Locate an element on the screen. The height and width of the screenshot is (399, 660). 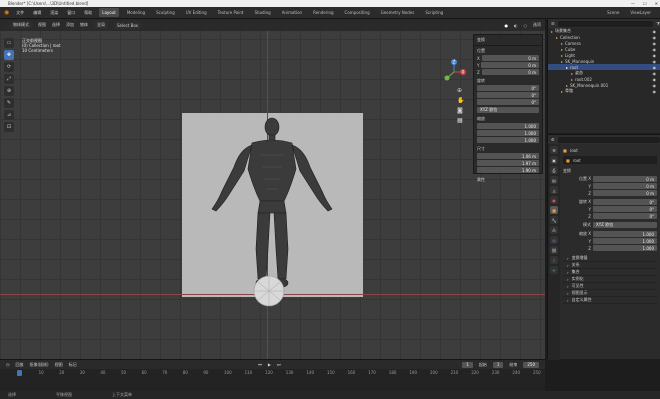
add-cube-tool-icon: ⊡ is located at coordinates (9, 127).